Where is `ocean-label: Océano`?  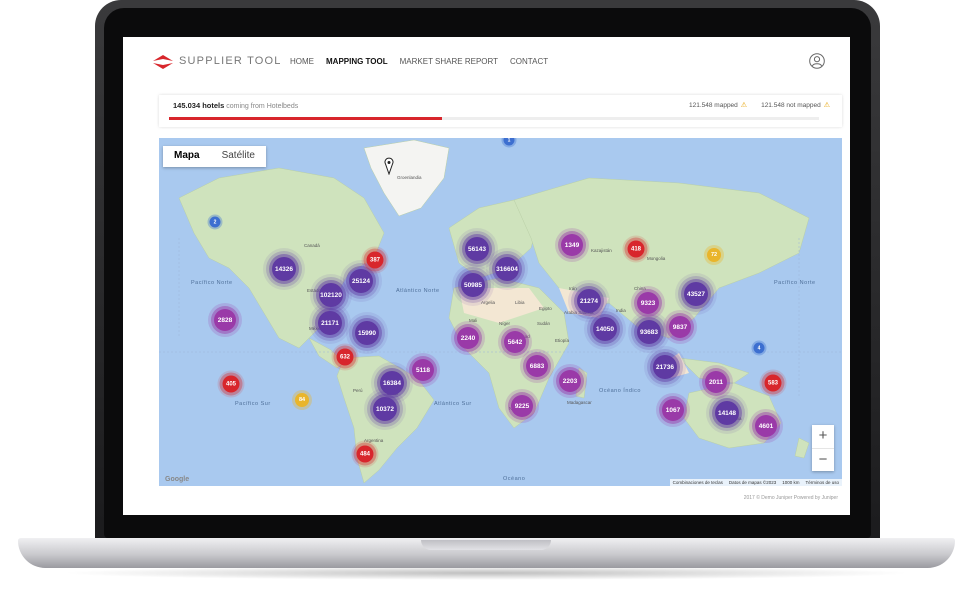
ocean-label: Océano is located at coordinates (514, 479).